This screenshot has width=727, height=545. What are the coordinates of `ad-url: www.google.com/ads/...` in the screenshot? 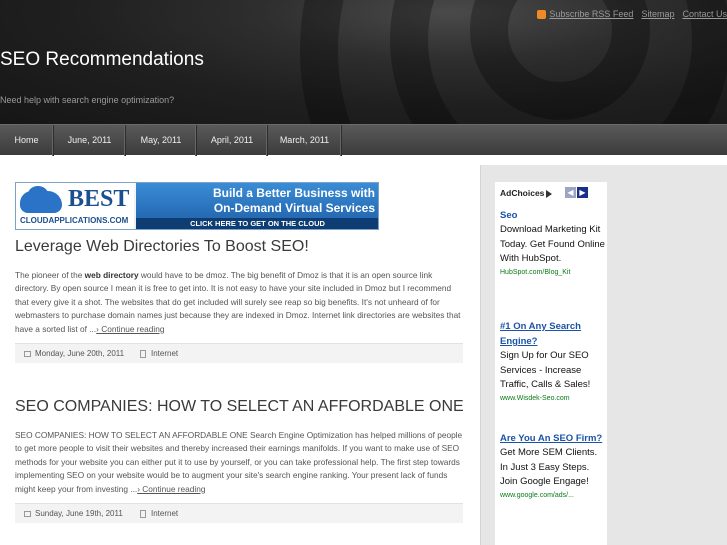 It's located at (553, 495).